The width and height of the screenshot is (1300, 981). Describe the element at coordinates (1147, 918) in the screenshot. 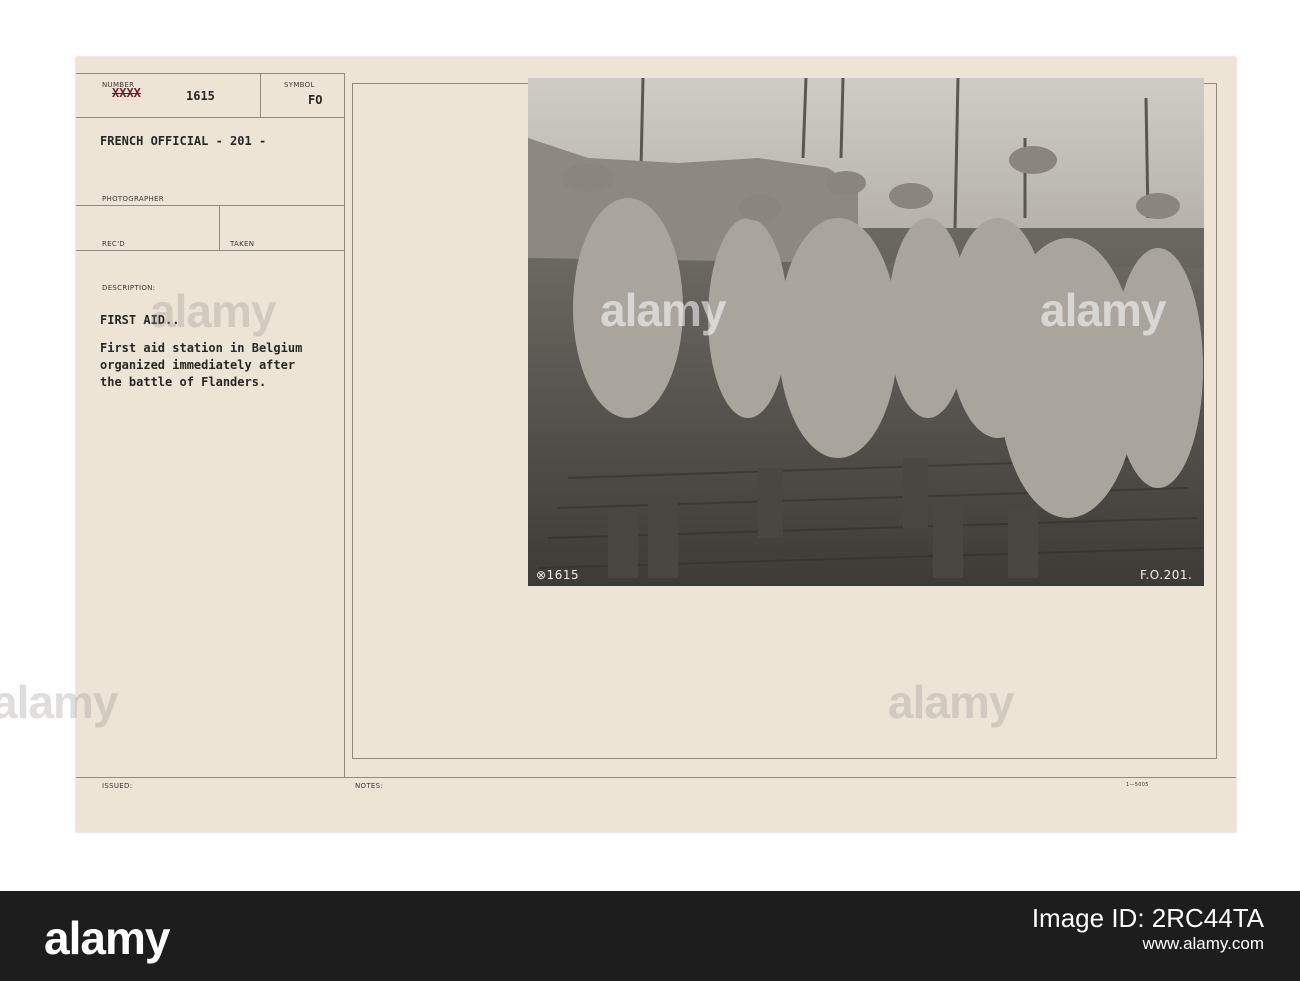

I see `image-id: Image ID: 2RC44TA` at that location.